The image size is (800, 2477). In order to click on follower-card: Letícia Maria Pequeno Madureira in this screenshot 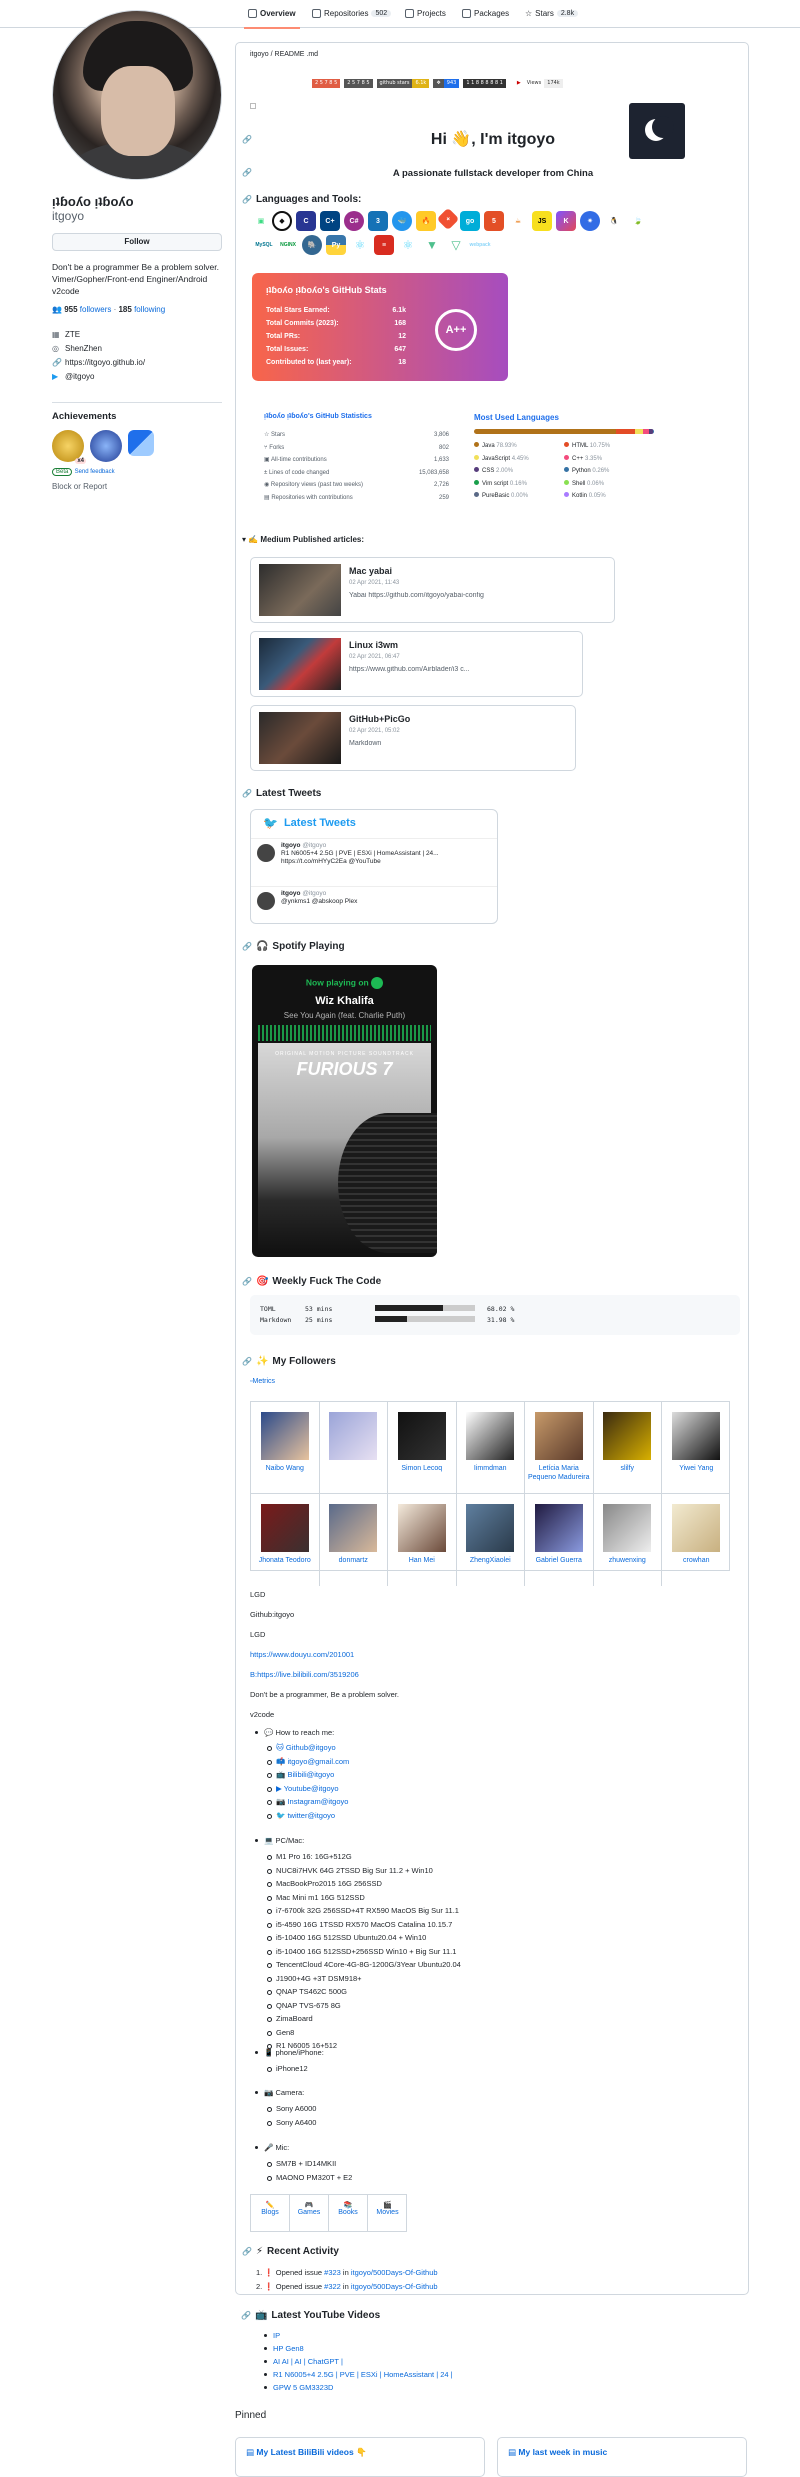, I will do `click(559, 1448)`.